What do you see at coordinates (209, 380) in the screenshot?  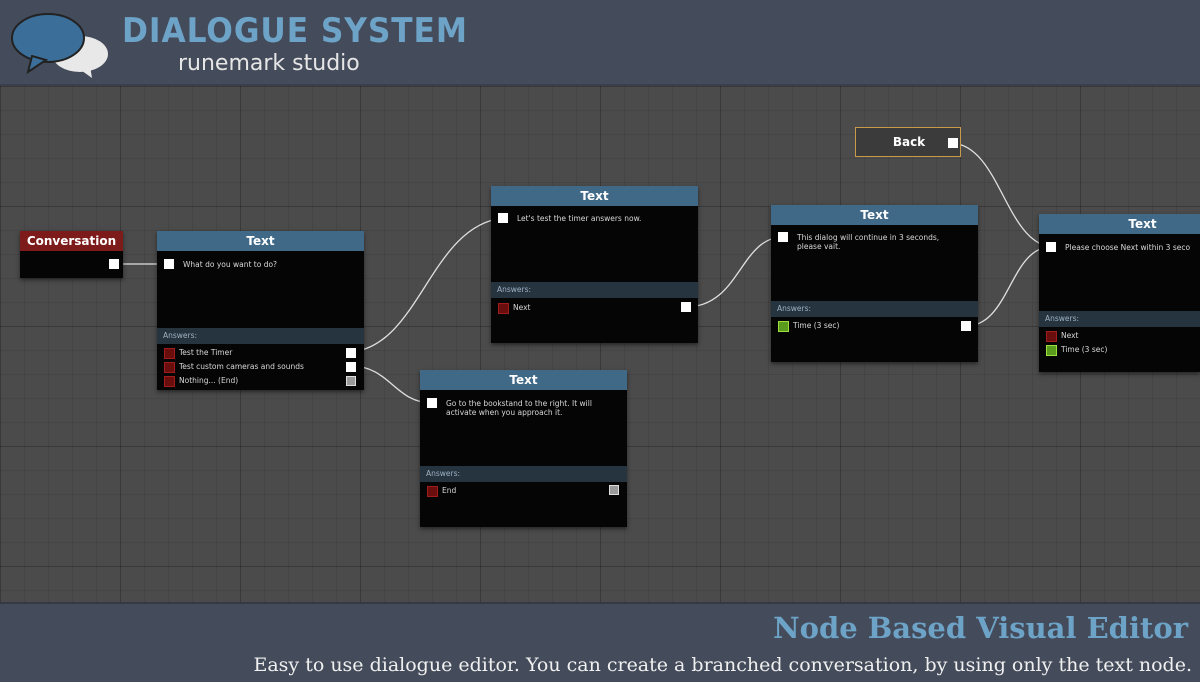 I see `text-node-1-answer-3: Nothing... (End)` at bounding box center [209, 380].